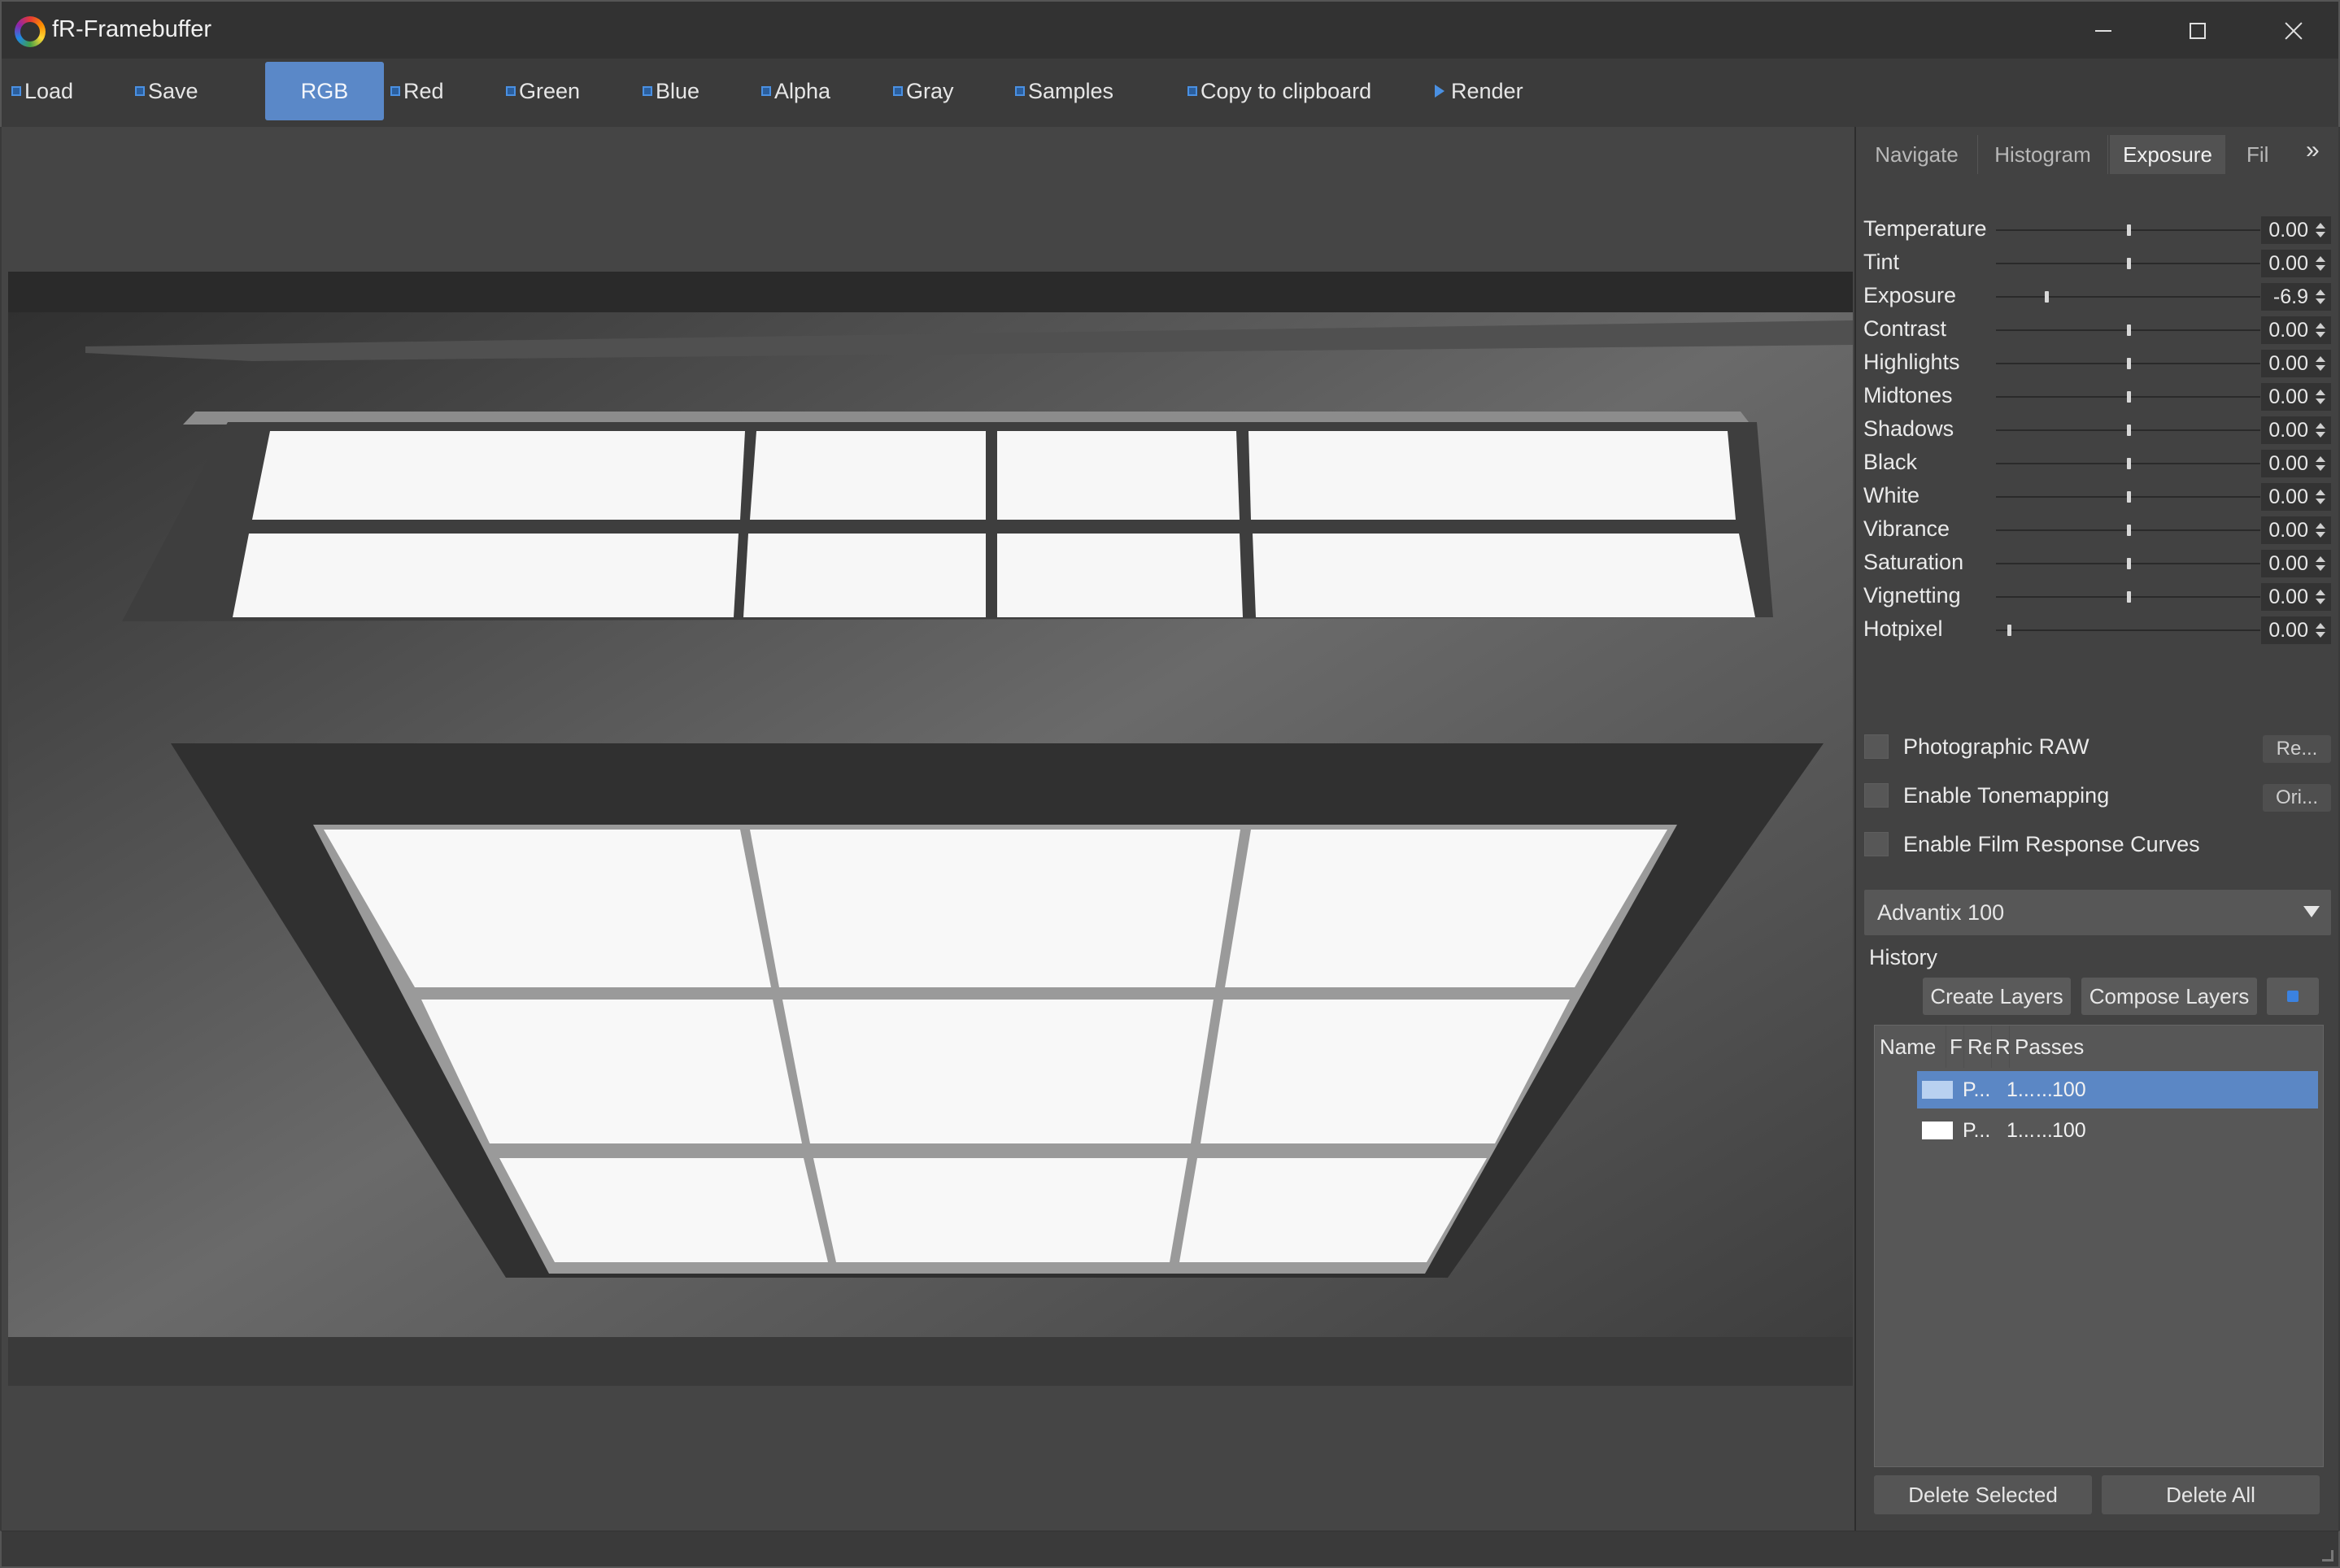 Image resolution: width=2340 pixels, height=1568 pixels. What do you see at coordinates (42, 91) in the screenshot?
I see `load-button: Load` at bounding box center [42, 91].